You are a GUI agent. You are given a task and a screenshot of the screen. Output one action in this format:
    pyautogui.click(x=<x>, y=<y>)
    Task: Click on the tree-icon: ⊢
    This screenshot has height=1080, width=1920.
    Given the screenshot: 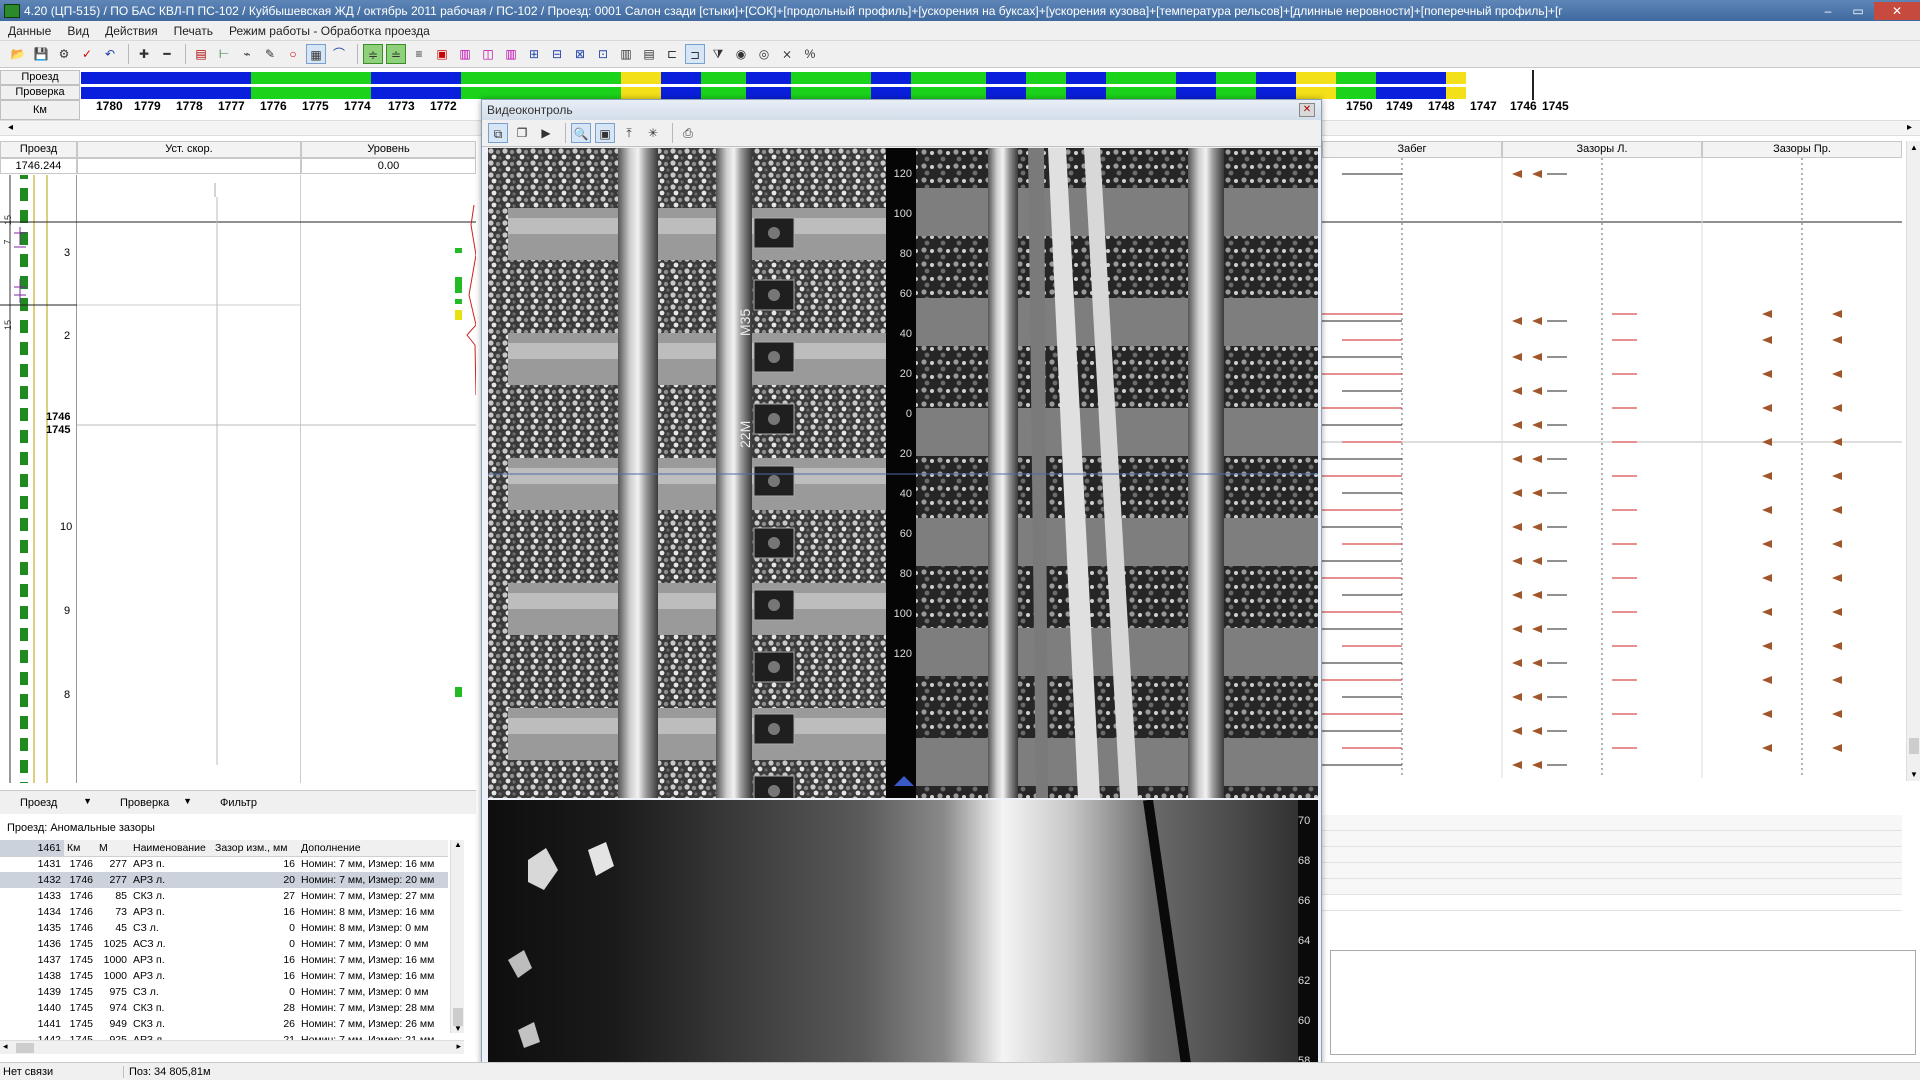 What is the action you would take?
    pyautogui.click(x=224, y=54)
    